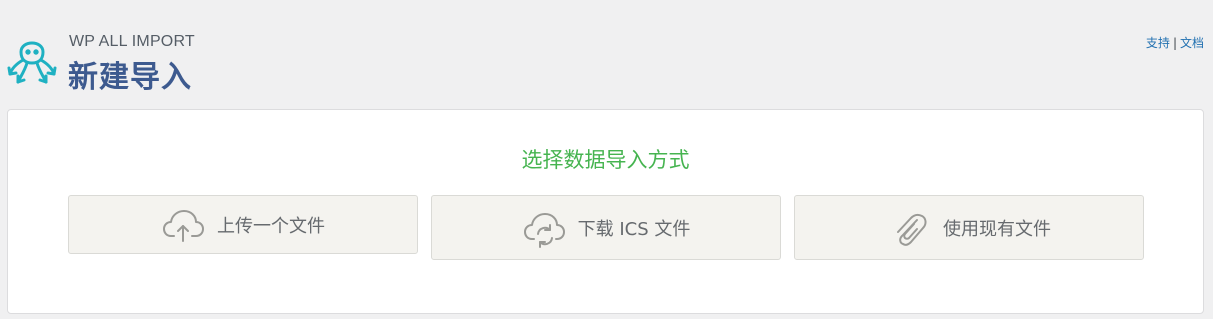  I want to click on upload-file-button: 上传一个文件, so click(243, 224).